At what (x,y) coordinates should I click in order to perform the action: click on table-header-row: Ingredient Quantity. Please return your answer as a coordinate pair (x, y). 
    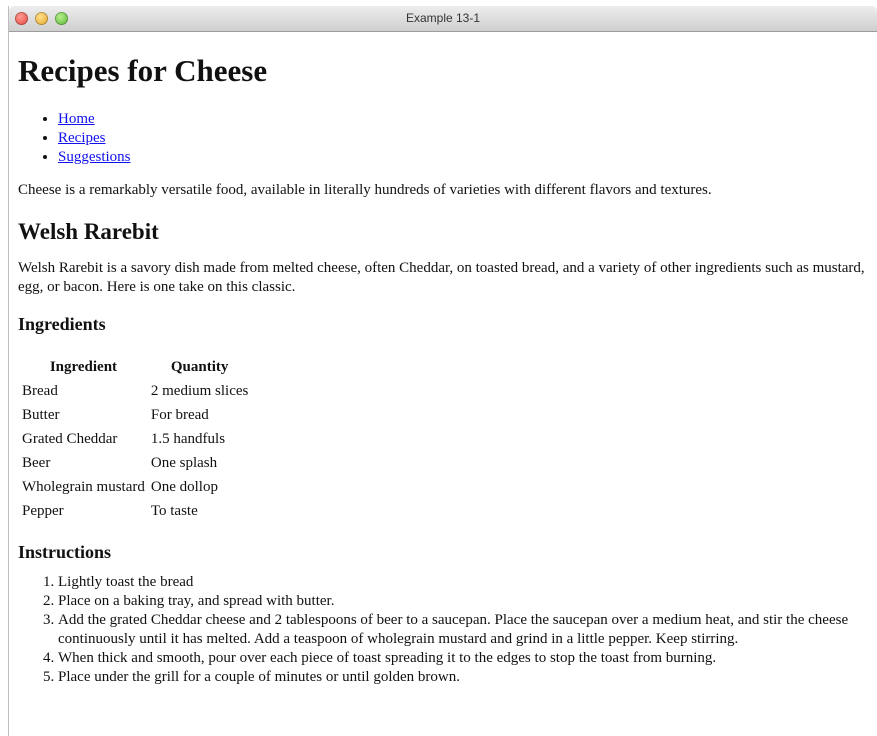
    Looking at the image, I should click on (135, 368).